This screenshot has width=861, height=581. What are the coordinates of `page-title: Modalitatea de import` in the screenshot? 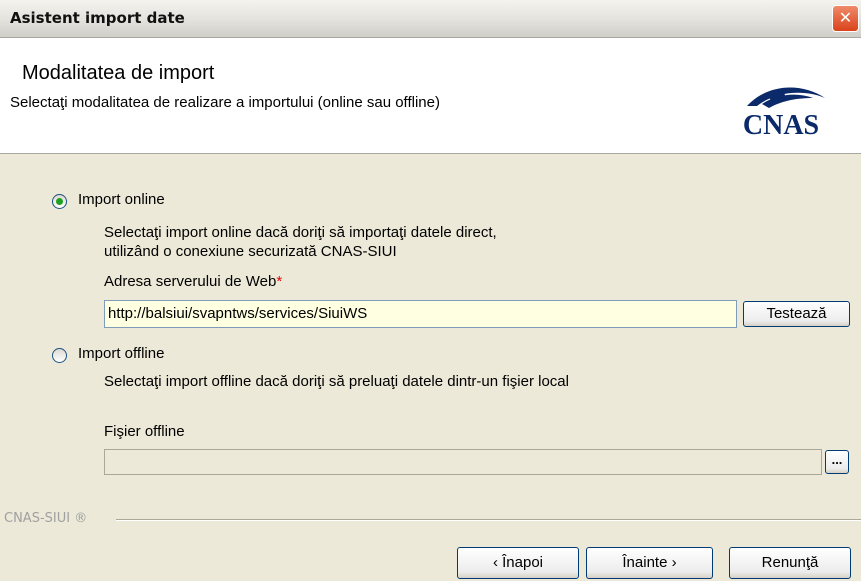 It's located at (118, 73).